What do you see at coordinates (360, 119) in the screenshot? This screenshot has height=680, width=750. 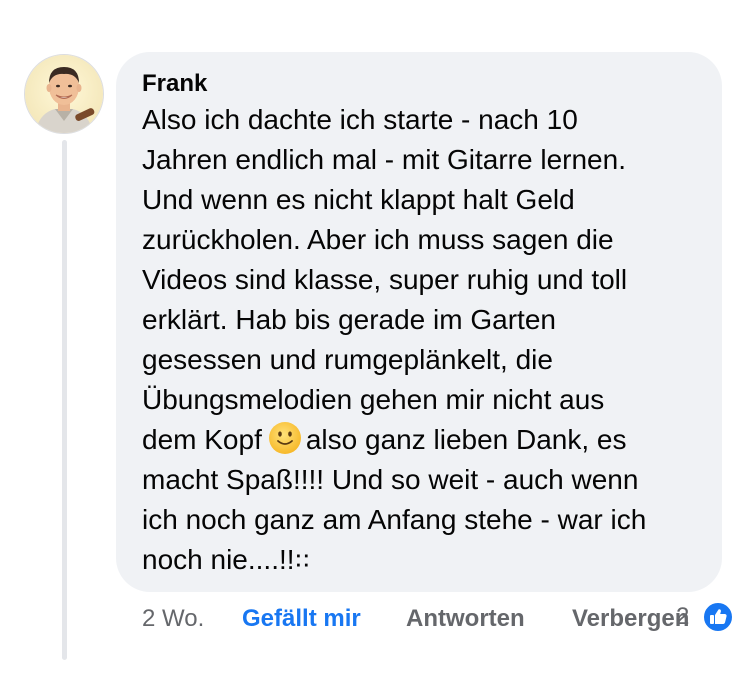 I see `comment-line: Also ich dachte ich starte - nach 10` at bounding box center [360, 119].